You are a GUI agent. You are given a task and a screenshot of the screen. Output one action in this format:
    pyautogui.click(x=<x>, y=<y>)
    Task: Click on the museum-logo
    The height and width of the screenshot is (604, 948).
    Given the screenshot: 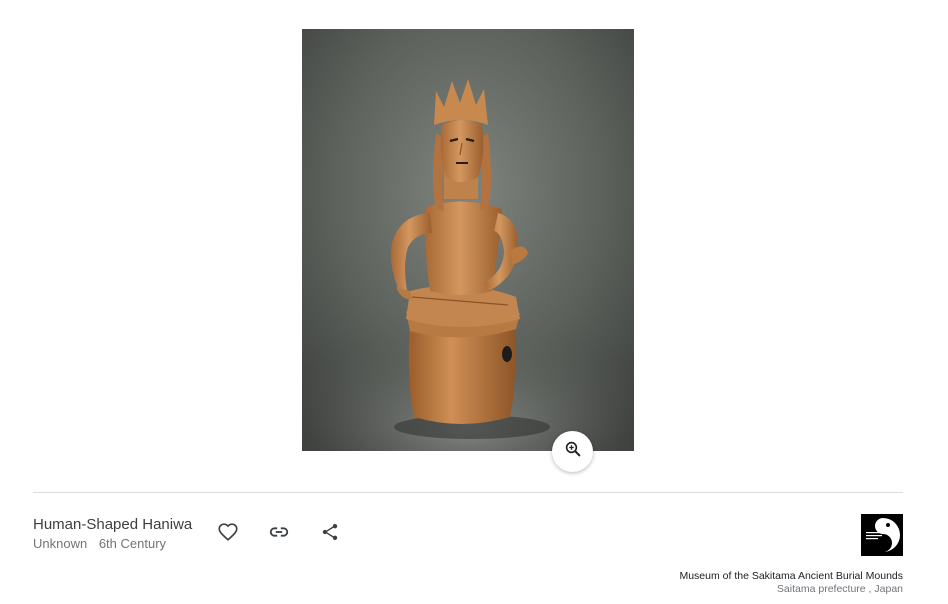 What is the action you would take?
    pyautogui.click(x=882, y=535)
    